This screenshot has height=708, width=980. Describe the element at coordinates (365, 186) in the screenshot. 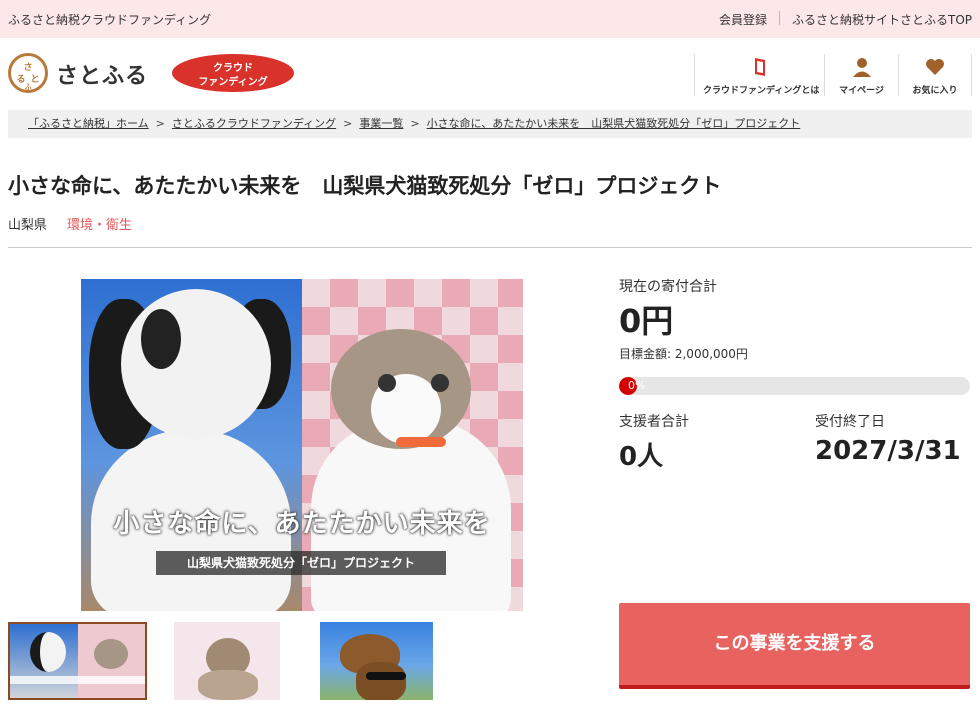

I see `page-title: 小さな命に、あたたかい未来を 山梨県犬猫致死処分「ゼロ」プロジェクト` at that location.